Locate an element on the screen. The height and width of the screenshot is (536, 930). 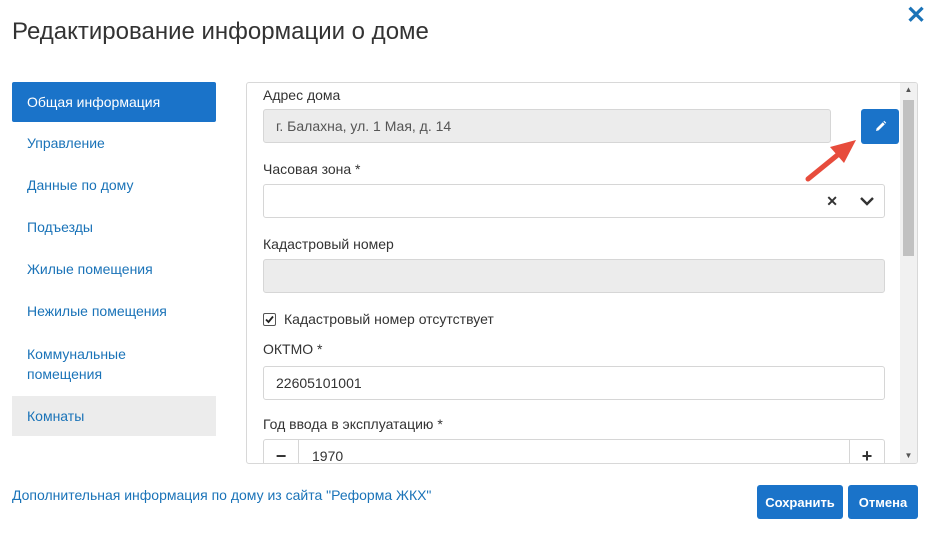
minus-icon: − is located at coordinates (281, 451).